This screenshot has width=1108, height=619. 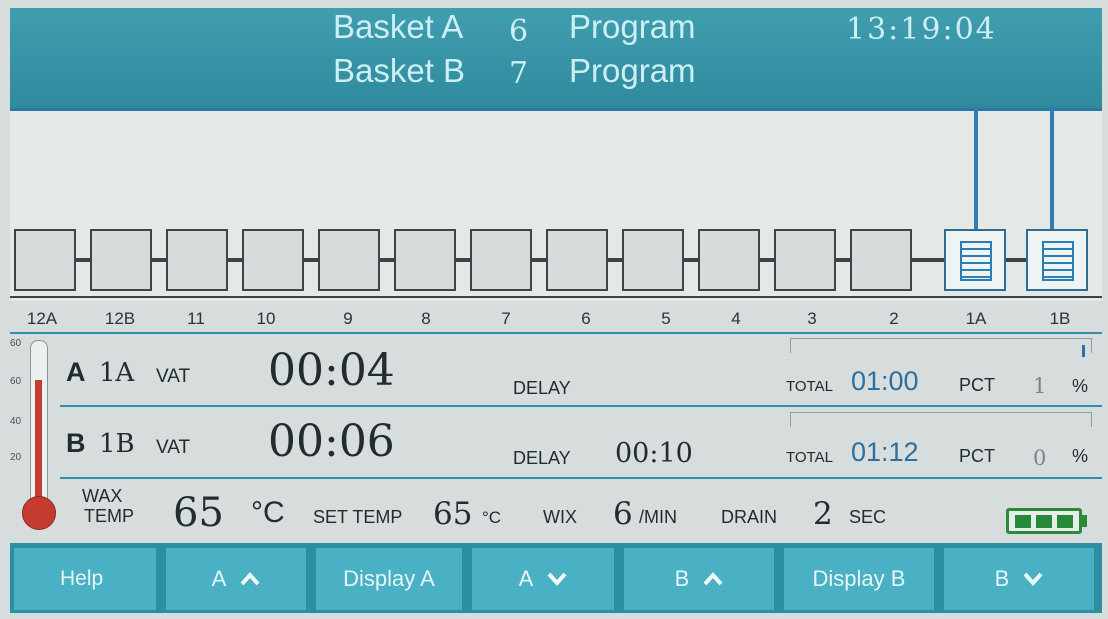 What do you see at coordinates (16, 457) in the screenshot?
I see `thermometer-tick: 20` at bounding box center [16, 457].